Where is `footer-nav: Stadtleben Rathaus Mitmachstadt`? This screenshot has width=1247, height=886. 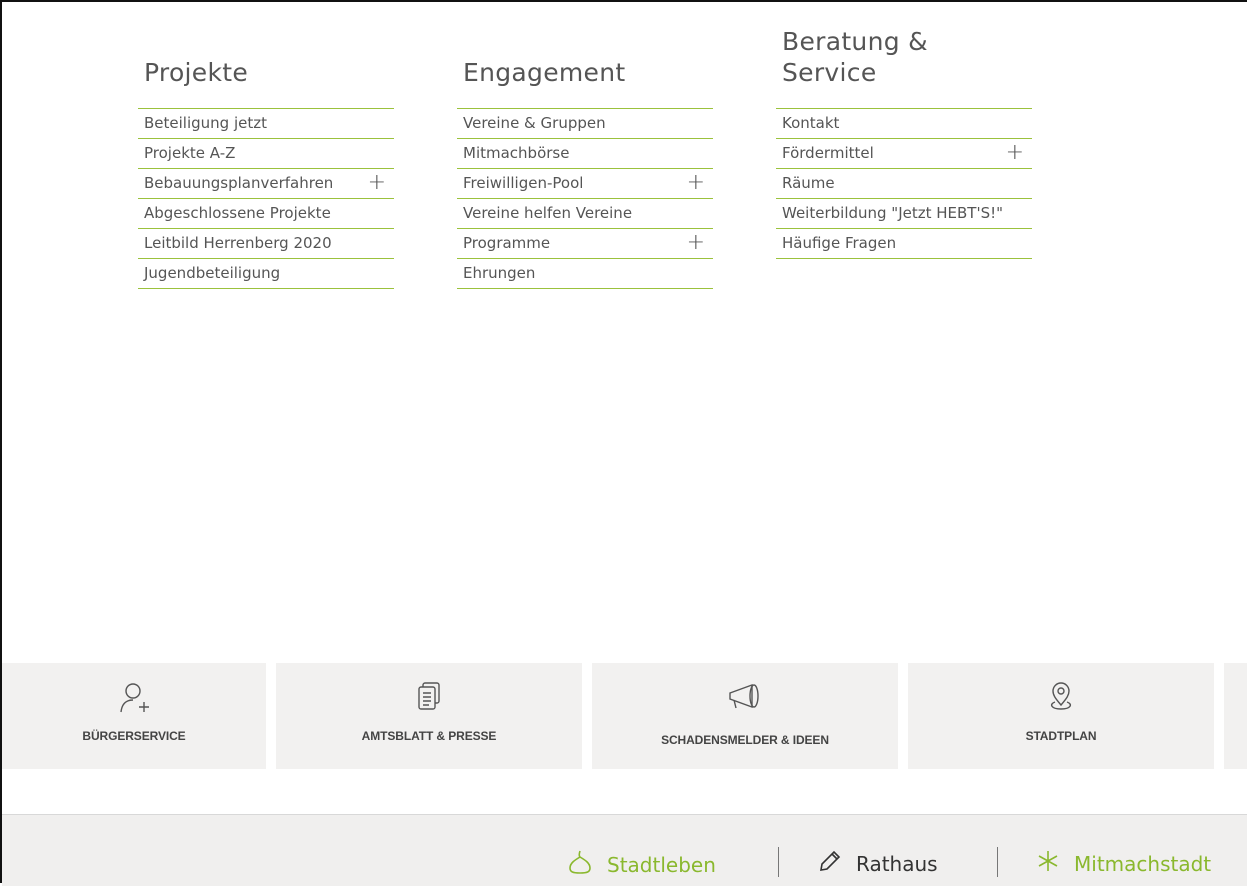
footer-nav: Stadtleben Rathaus Mitmachstadt is located at coordinates (624, 850).